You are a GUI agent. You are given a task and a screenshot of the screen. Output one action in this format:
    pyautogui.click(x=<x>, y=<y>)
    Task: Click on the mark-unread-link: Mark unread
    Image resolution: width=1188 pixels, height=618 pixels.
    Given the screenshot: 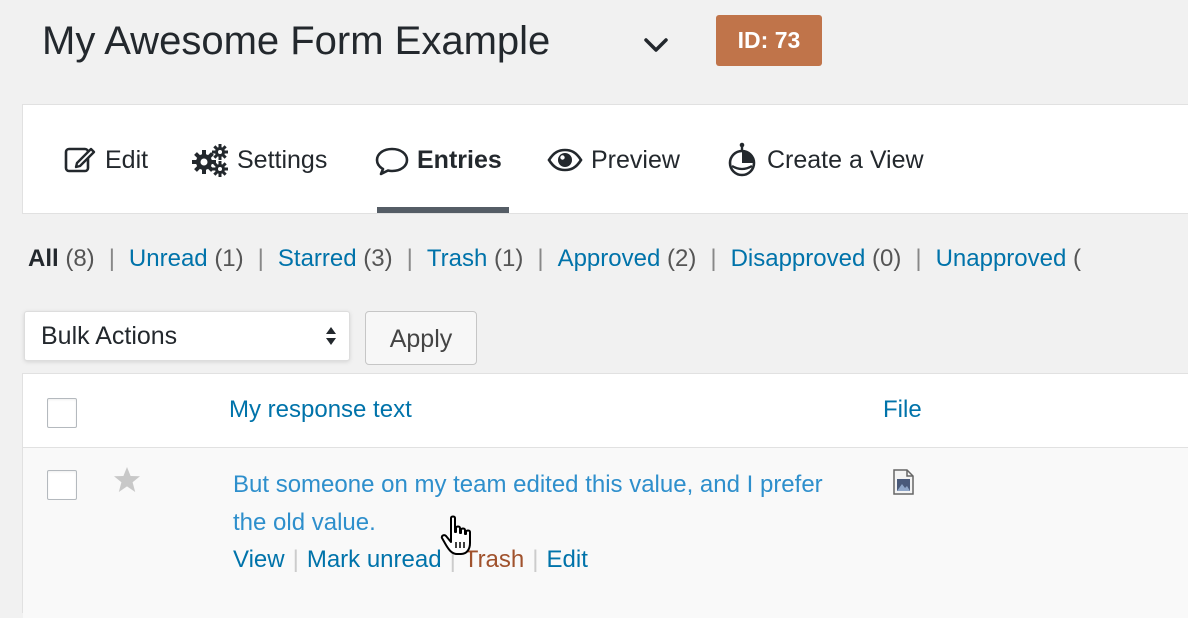 What is the action you would take?
    pyautogui.click(x=374, y=560)
    